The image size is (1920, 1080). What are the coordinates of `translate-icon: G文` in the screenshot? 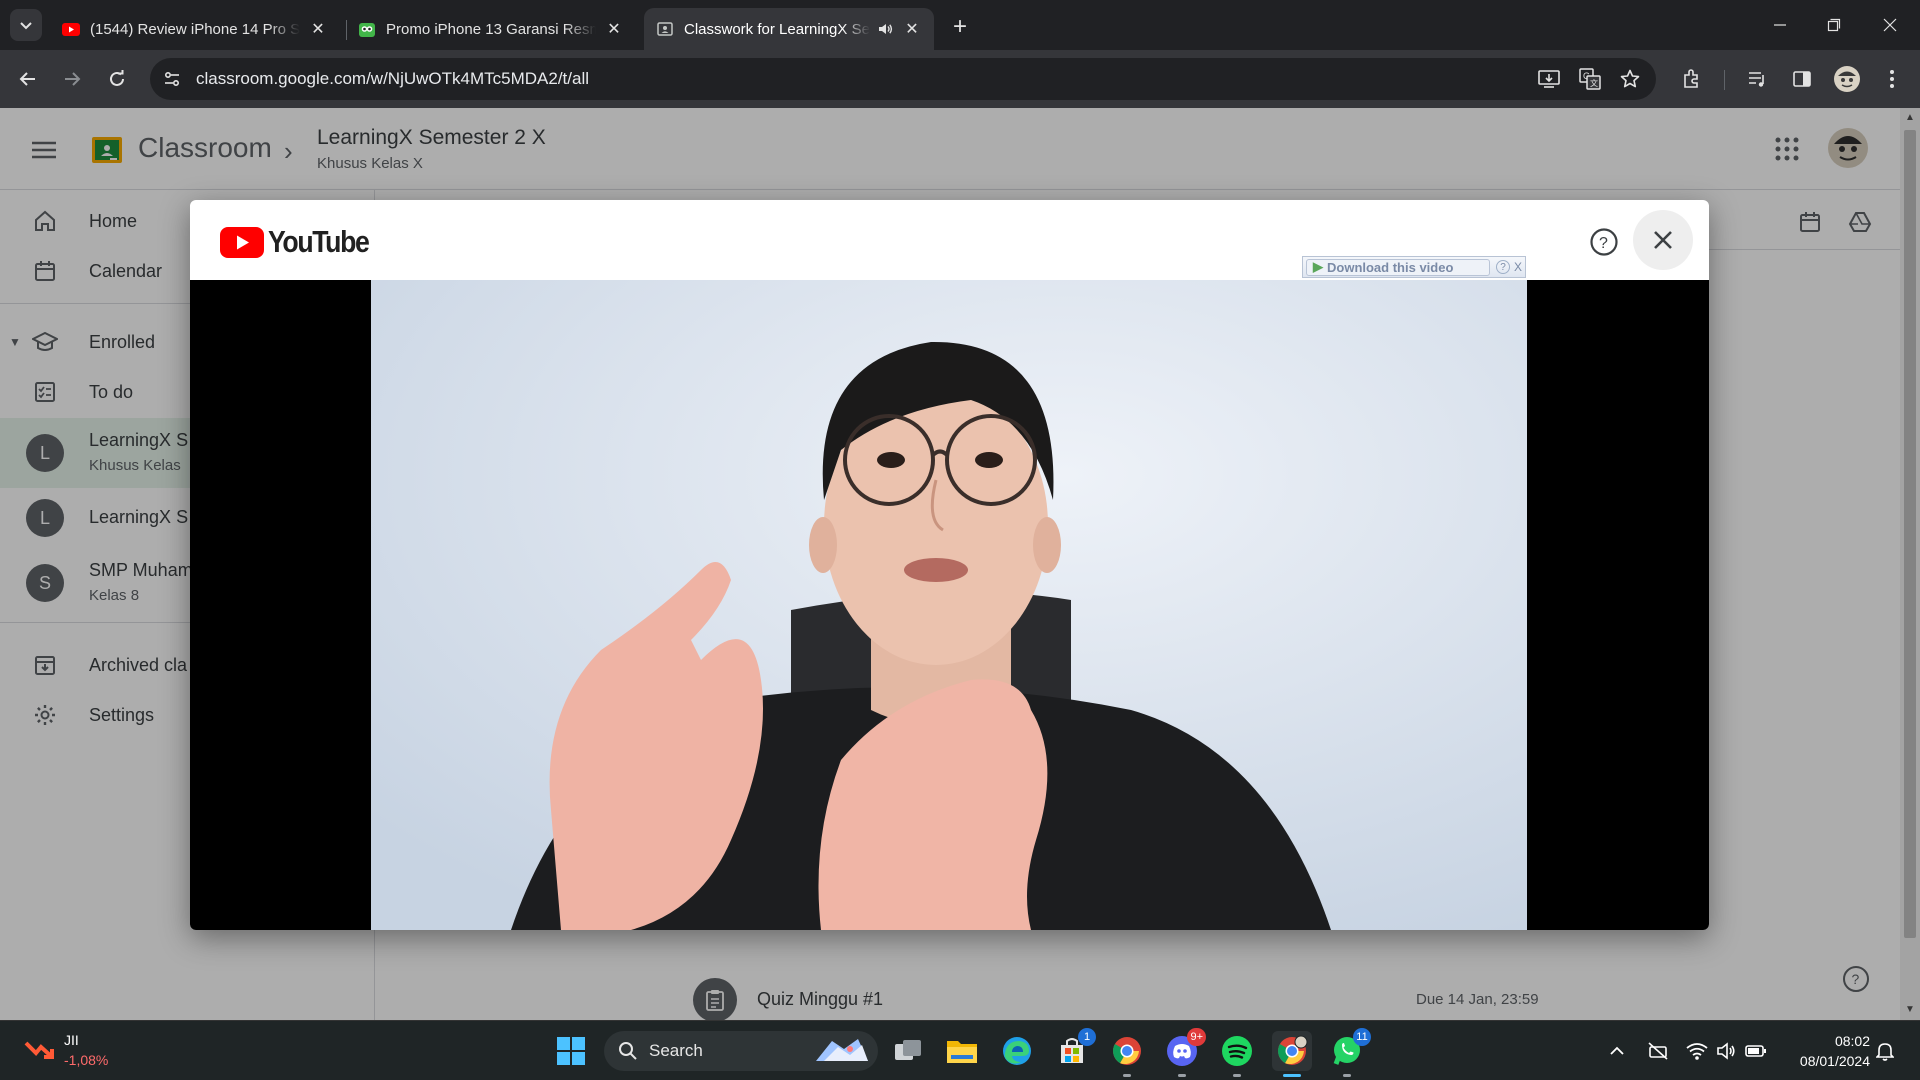 It's located at (1590, 79).